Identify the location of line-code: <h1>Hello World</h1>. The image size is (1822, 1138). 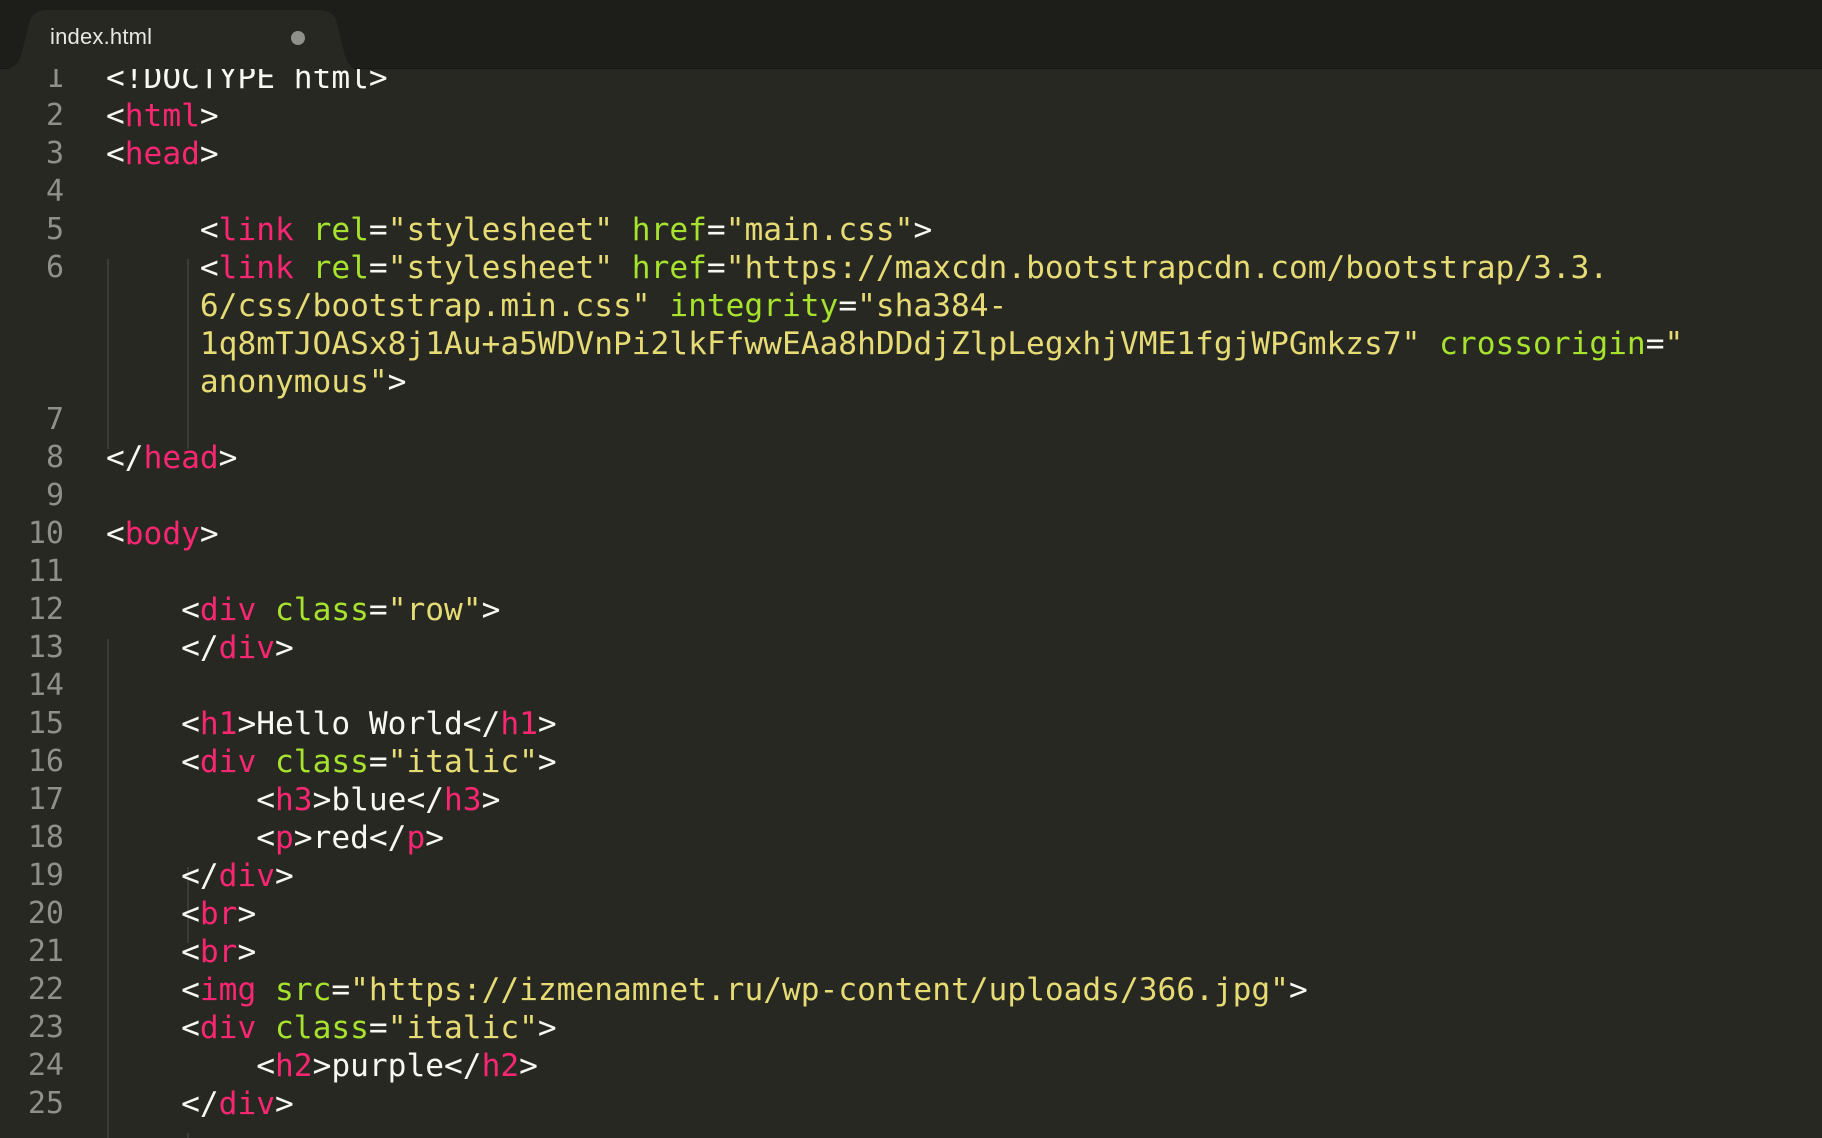
(331, 724).